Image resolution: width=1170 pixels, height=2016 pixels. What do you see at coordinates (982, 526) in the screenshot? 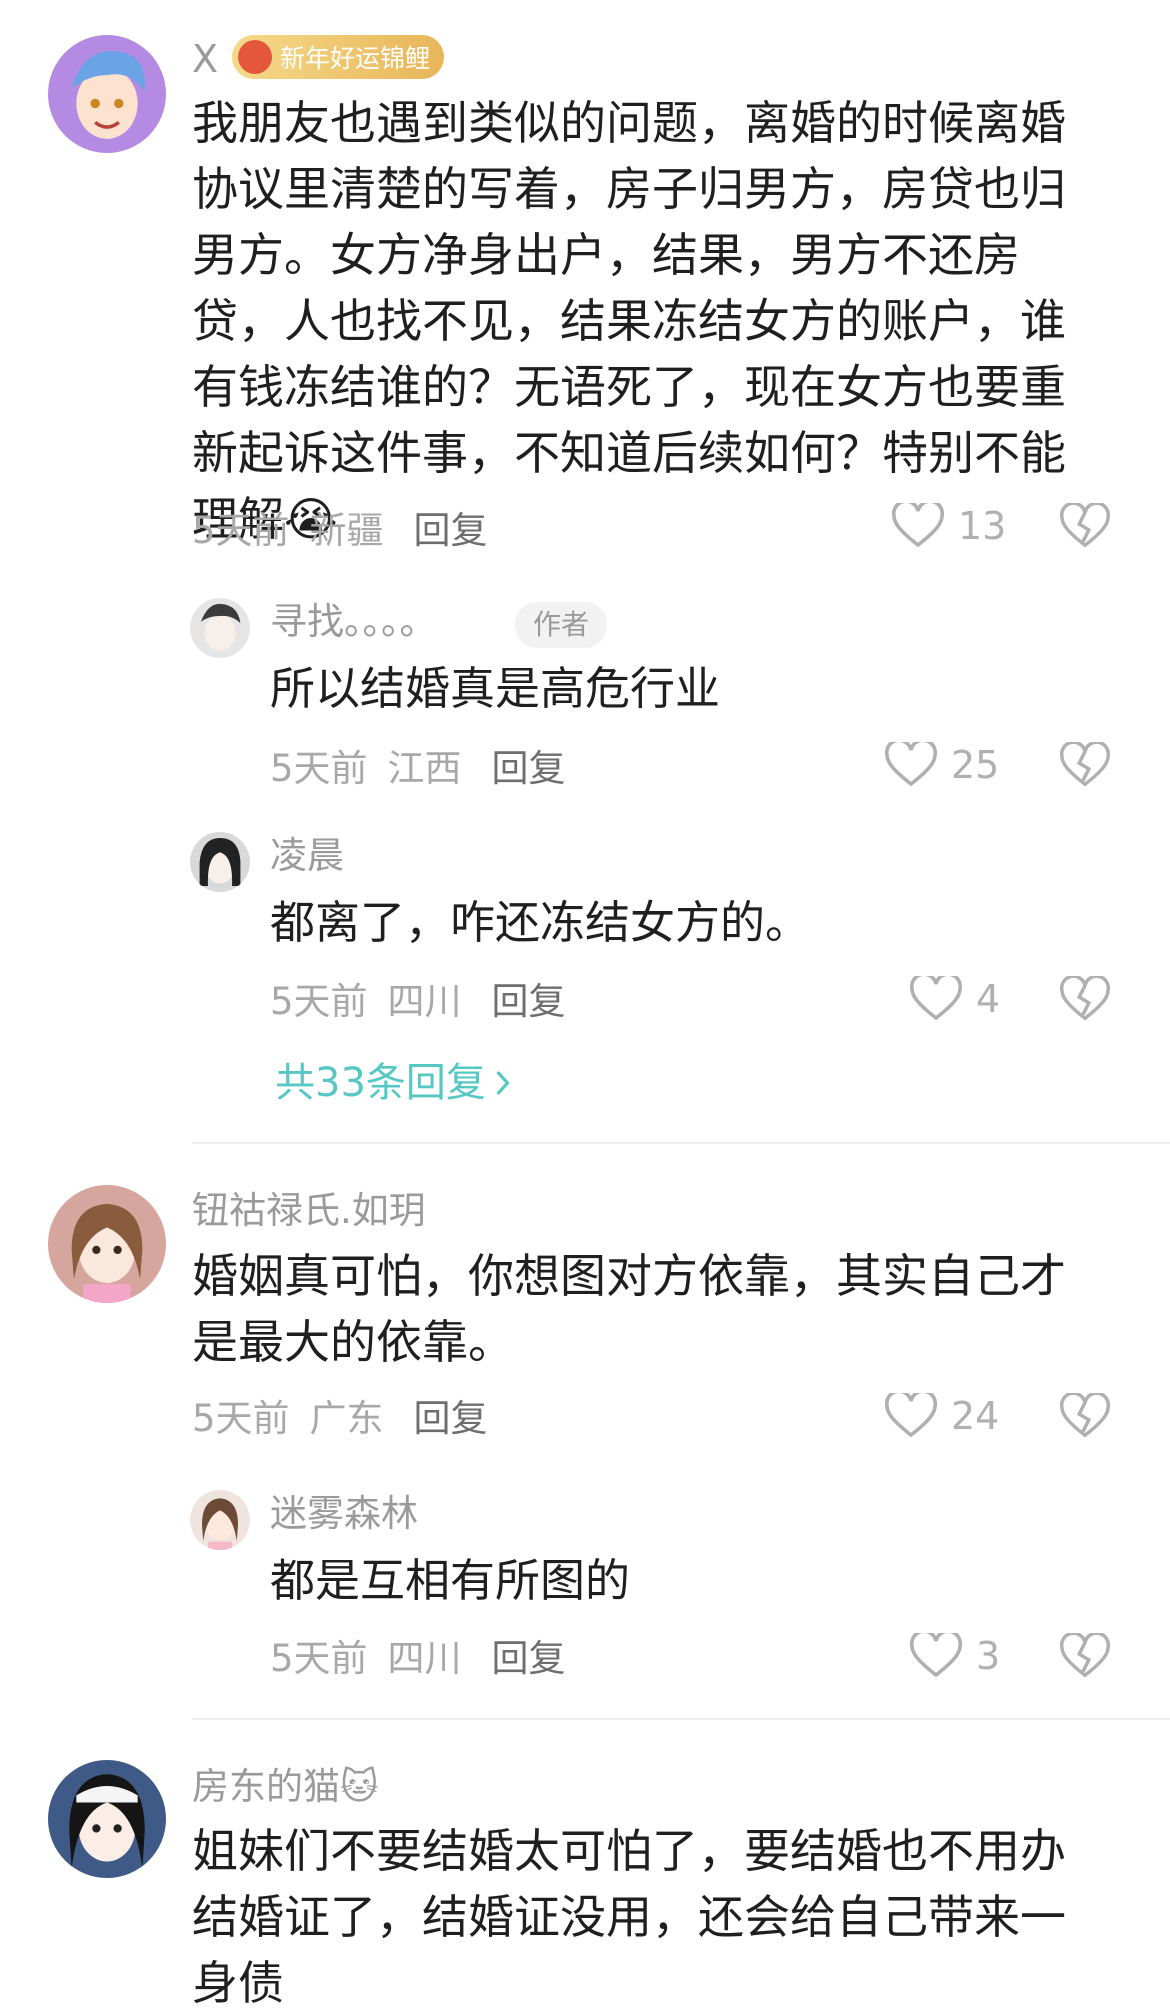
I see `like-count: 13` at bounding box center [982, 526].